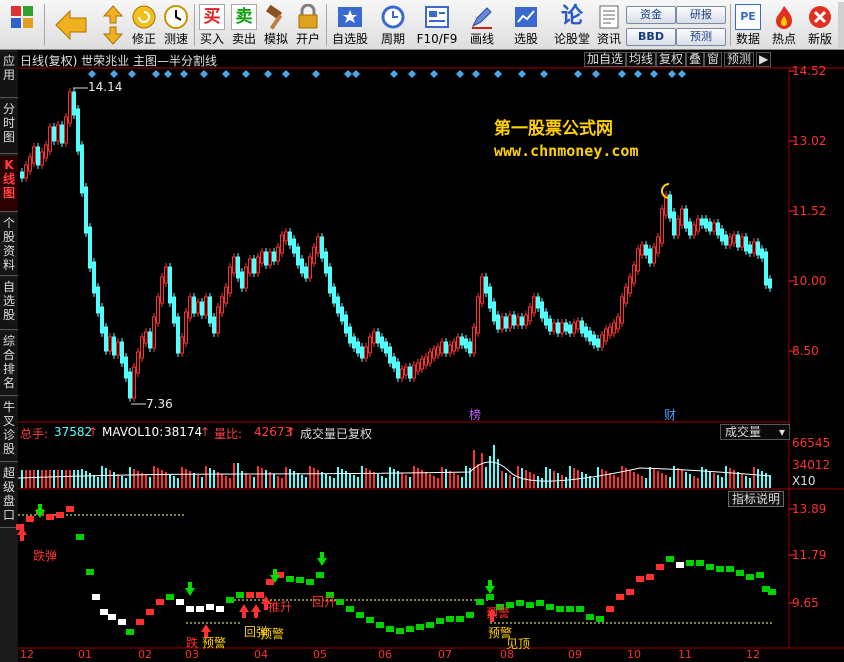 The image size is (844, 662). Describe the element at coordinates (475, 414) in the screenshot. I see `rank-marker: 榜` at that location.